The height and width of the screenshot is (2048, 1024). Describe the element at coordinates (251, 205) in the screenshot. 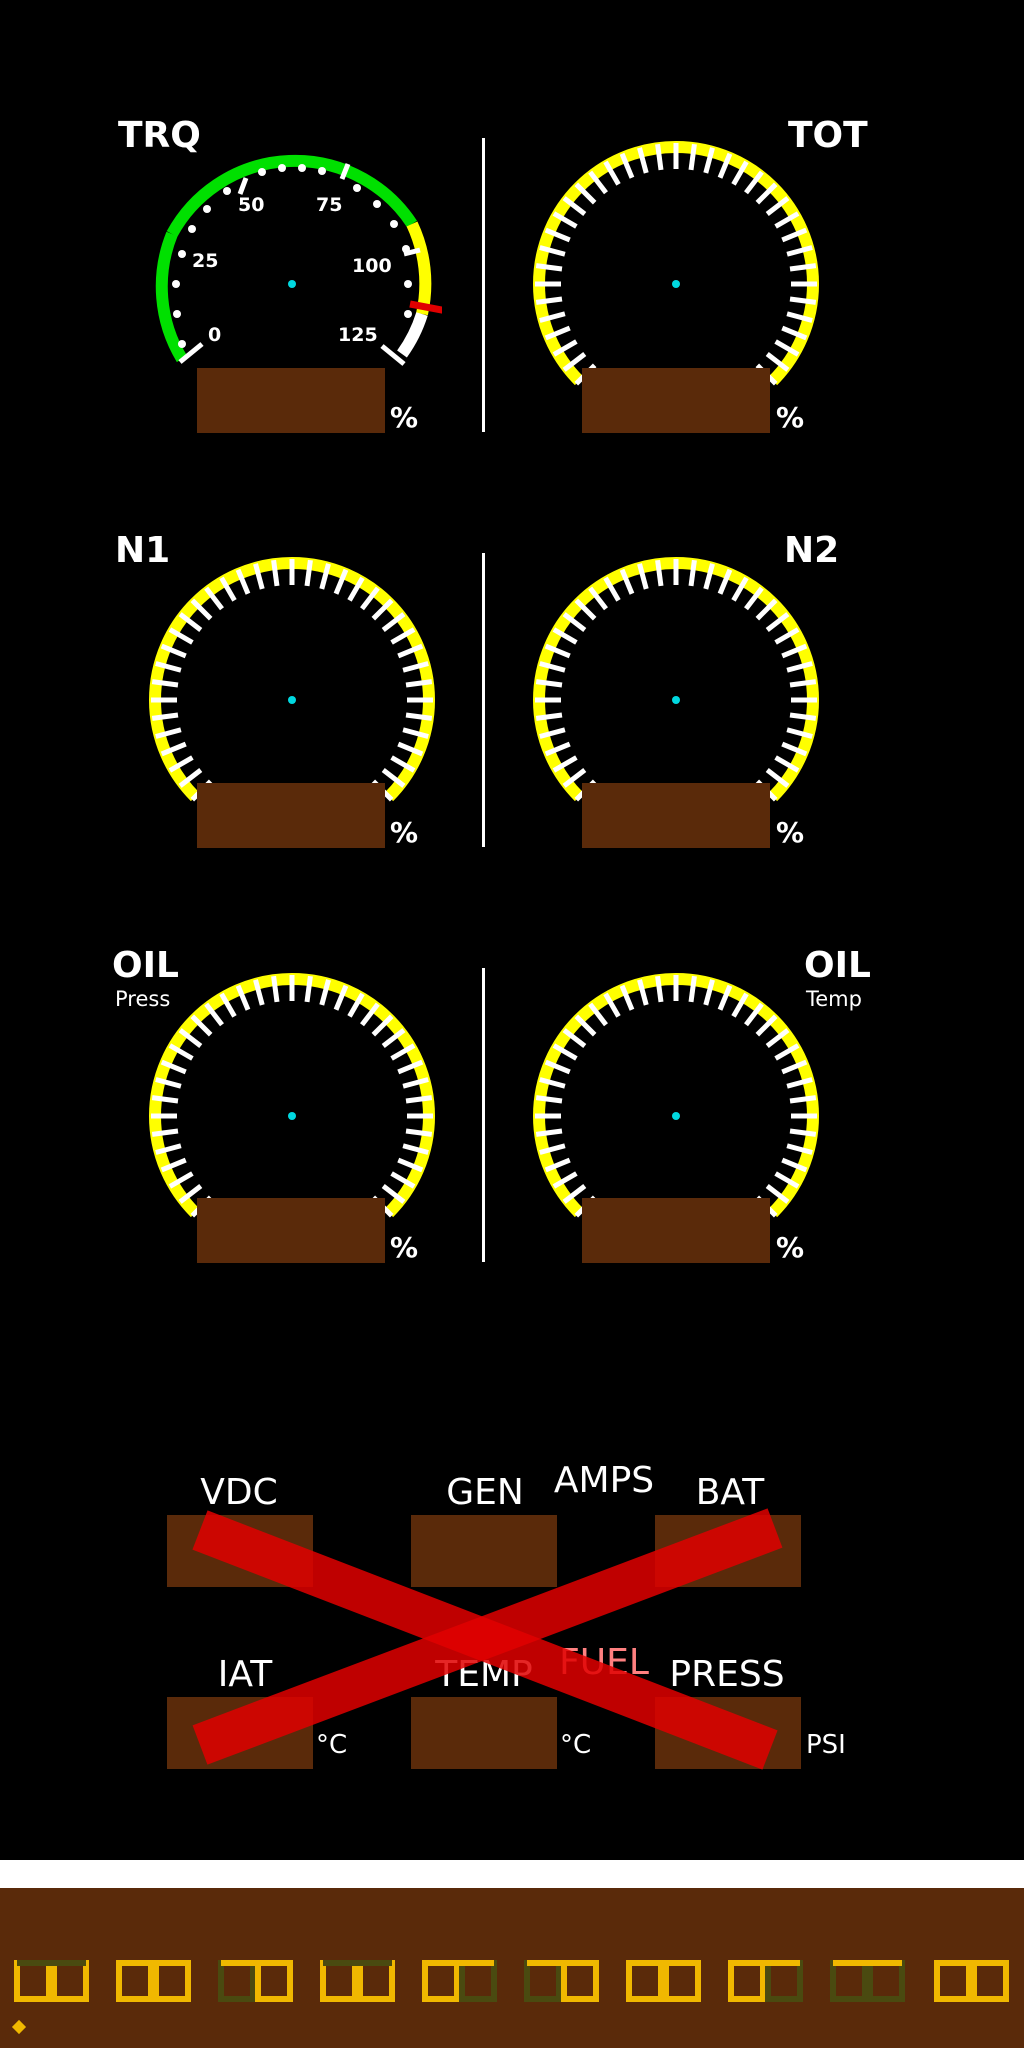

I see `trq-tick-50: 50` at that location.